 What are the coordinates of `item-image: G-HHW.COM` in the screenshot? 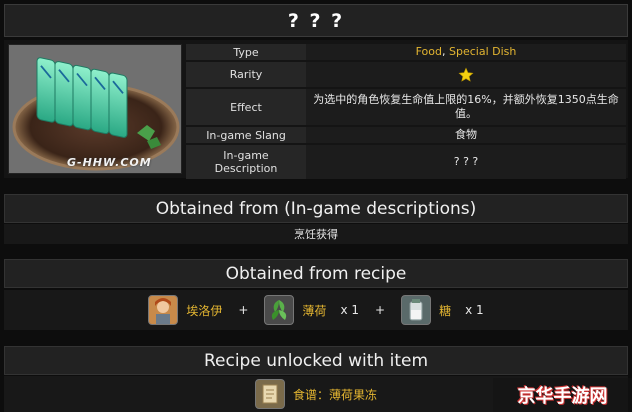 It's located at (95, 109).